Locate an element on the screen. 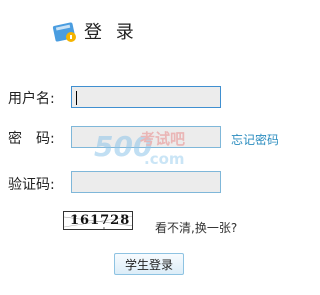  password-label: 密 码: is located at coordinates (31, 139).